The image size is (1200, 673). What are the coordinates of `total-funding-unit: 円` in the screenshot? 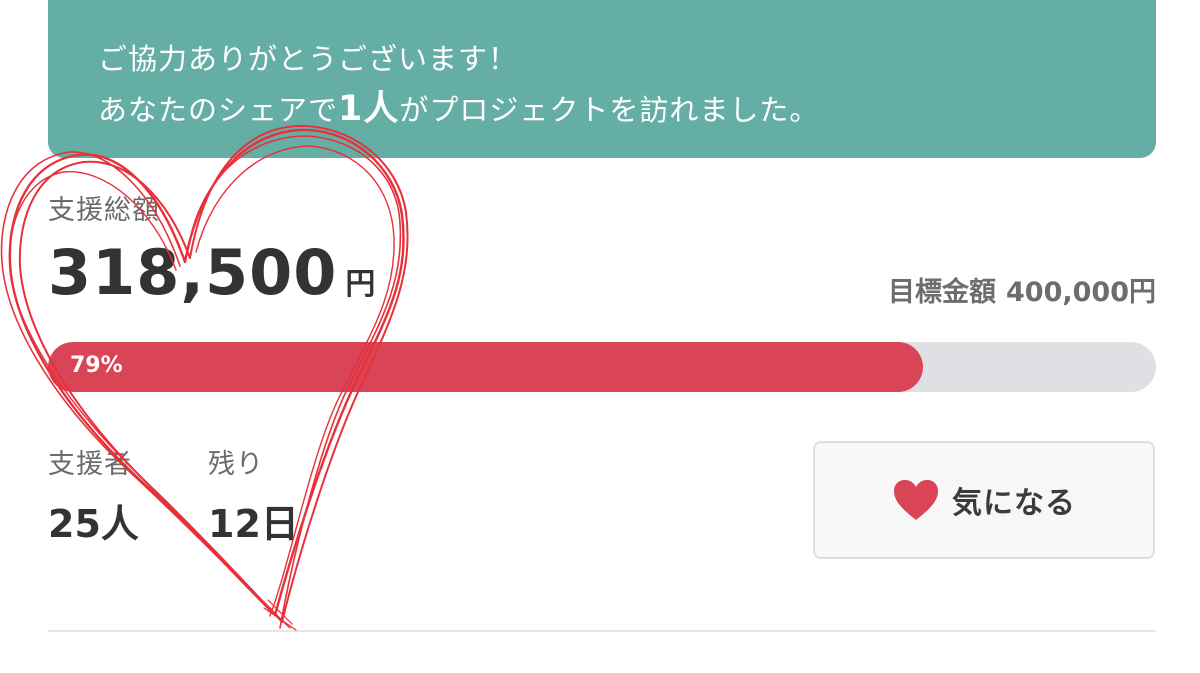 It's located at (360, 284).